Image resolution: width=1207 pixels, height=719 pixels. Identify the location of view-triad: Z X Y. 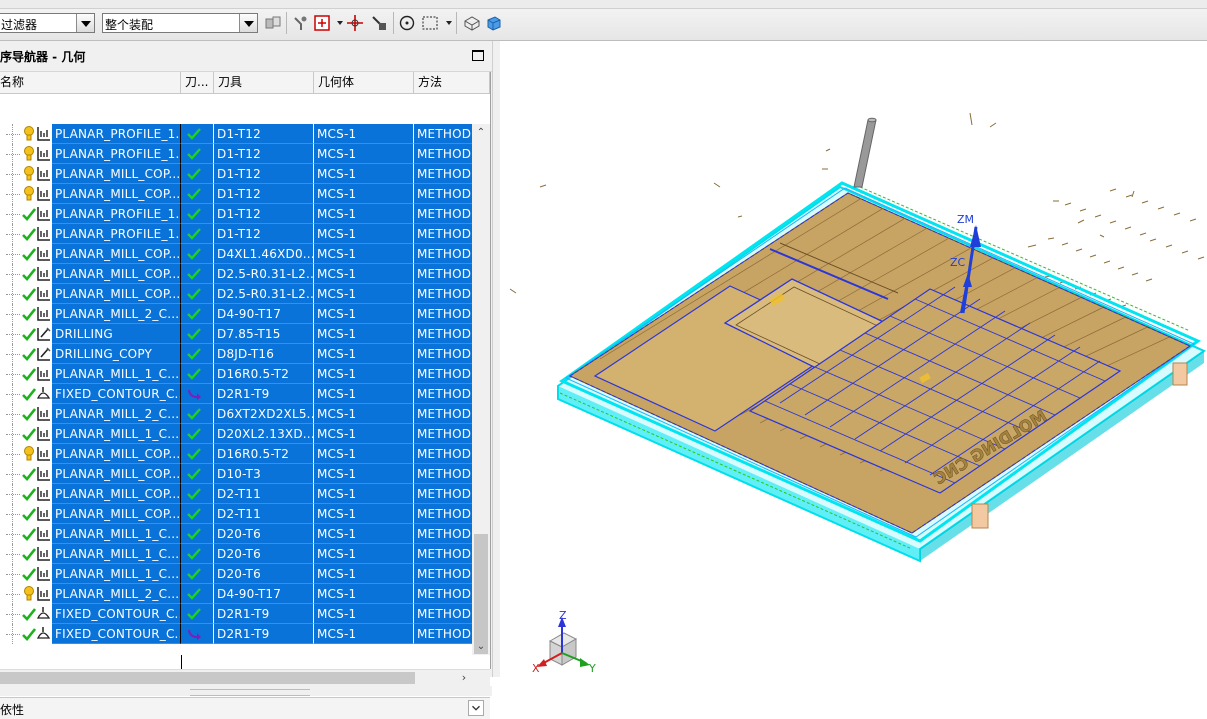
(564, 642).